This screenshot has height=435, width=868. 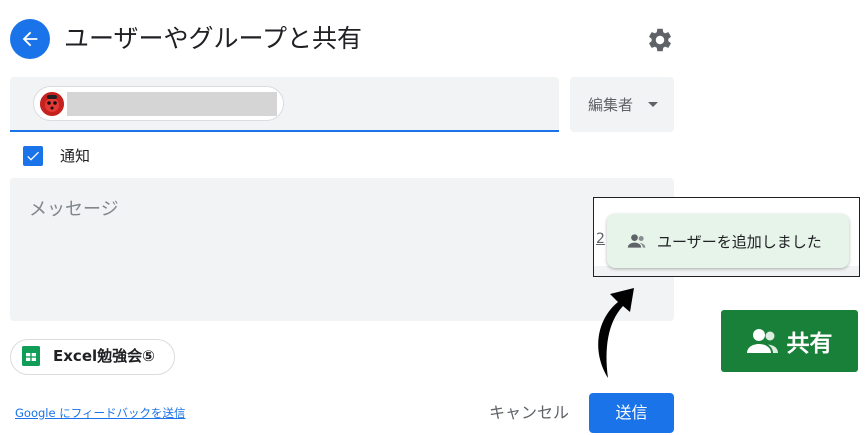 I want to click on curved-arrow-icon, so click(x=616, y=333).